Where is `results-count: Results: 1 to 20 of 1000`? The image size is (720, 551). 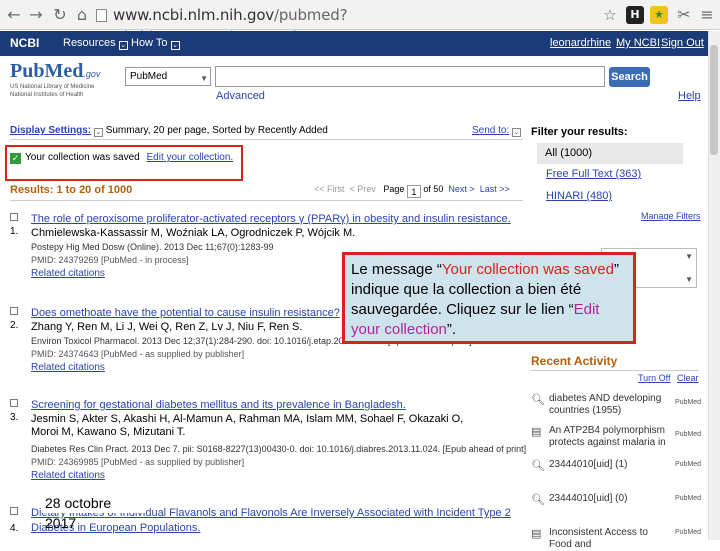 results-count: Results: 1 to 20 of 1000 is located at coordinates (71, 190).